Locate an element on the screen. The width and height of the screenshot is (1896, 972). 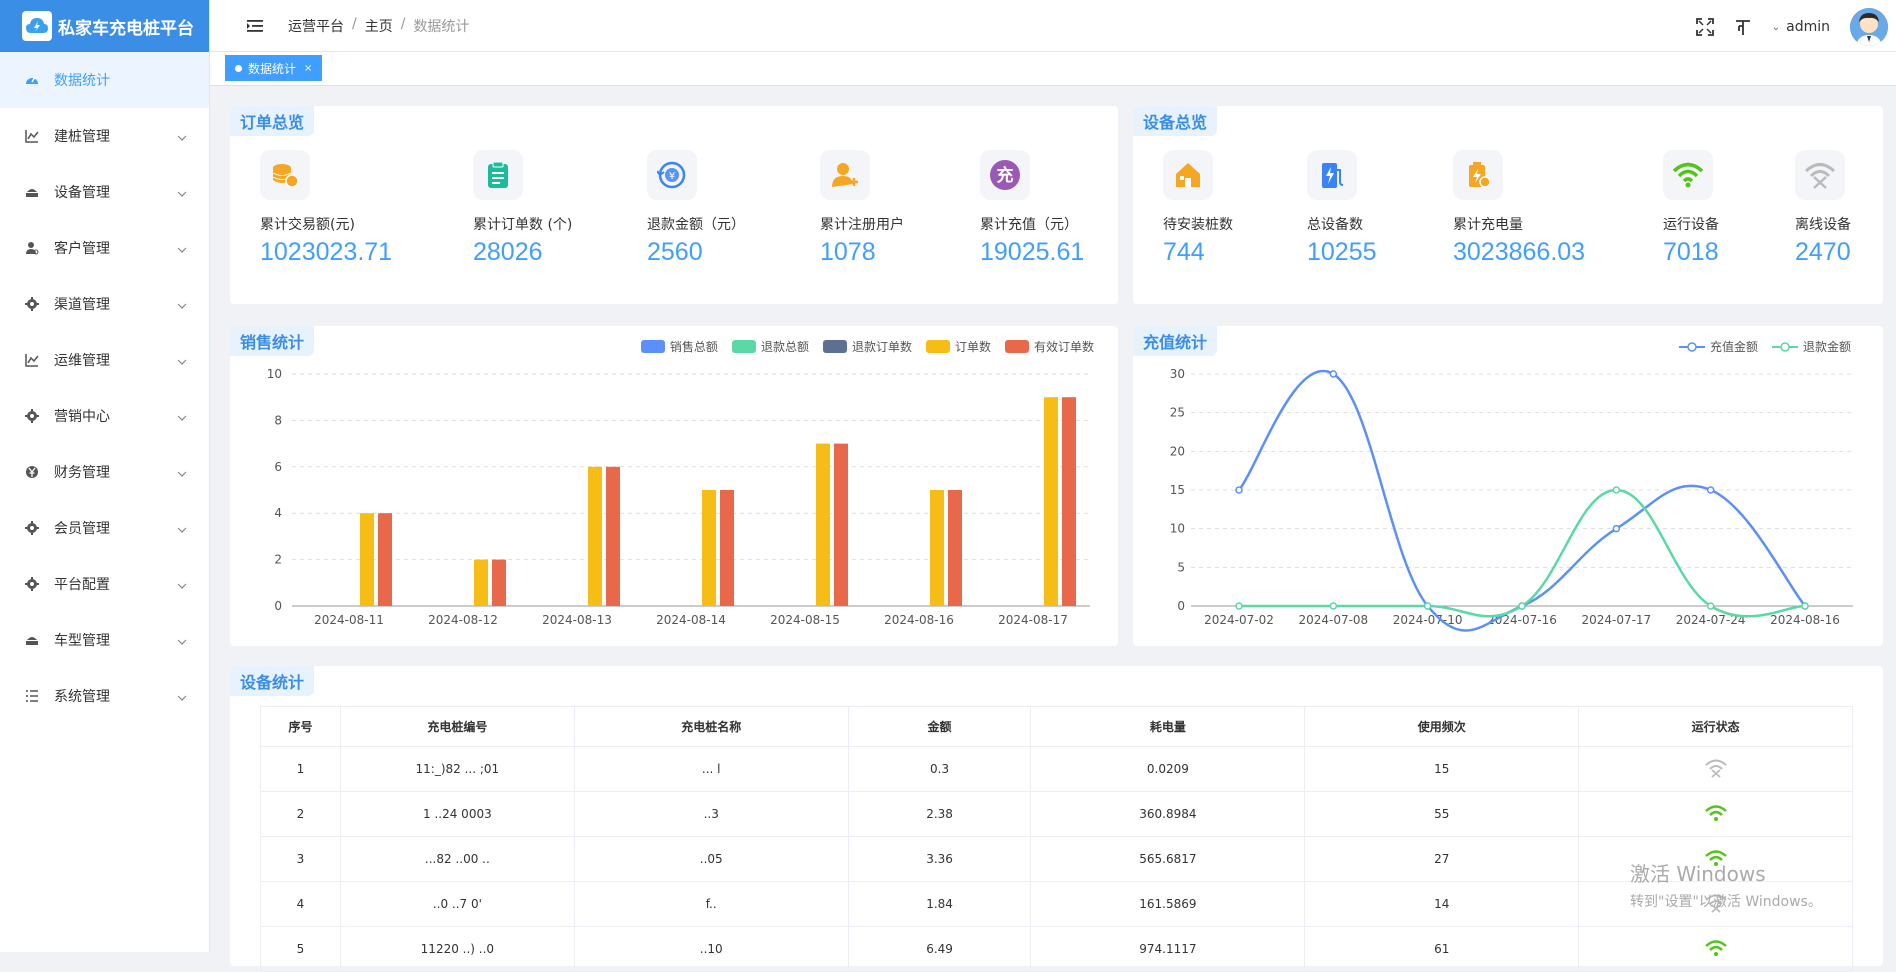
clipboard-icon is located at coordinates (498, 175).